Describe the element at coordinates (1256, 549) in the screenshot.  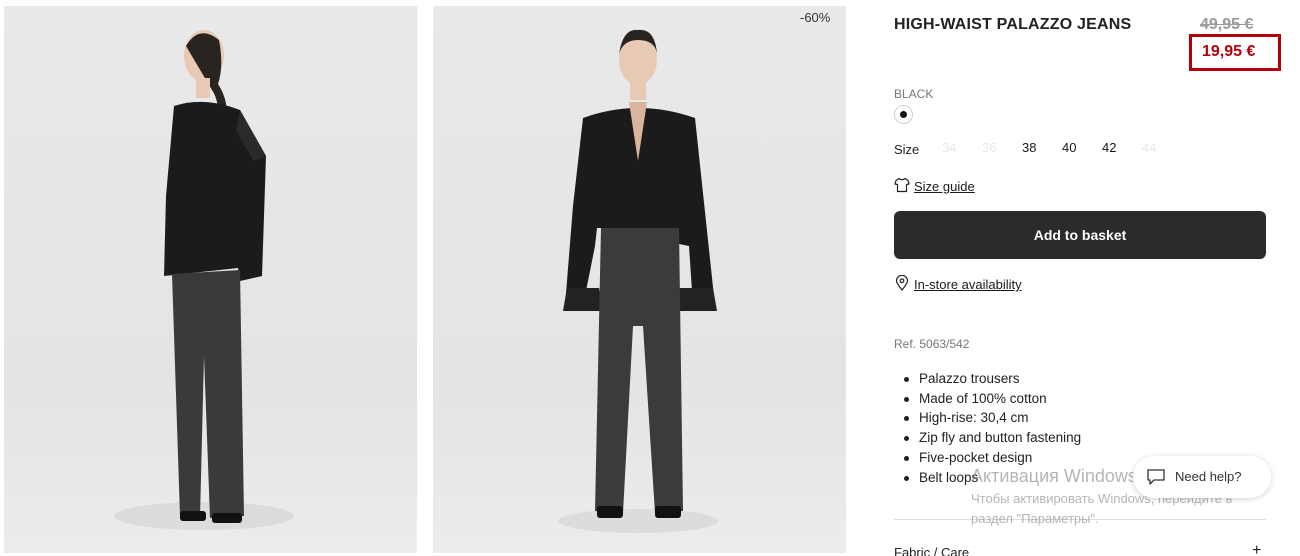
I see `plus-icon: +` at that location.